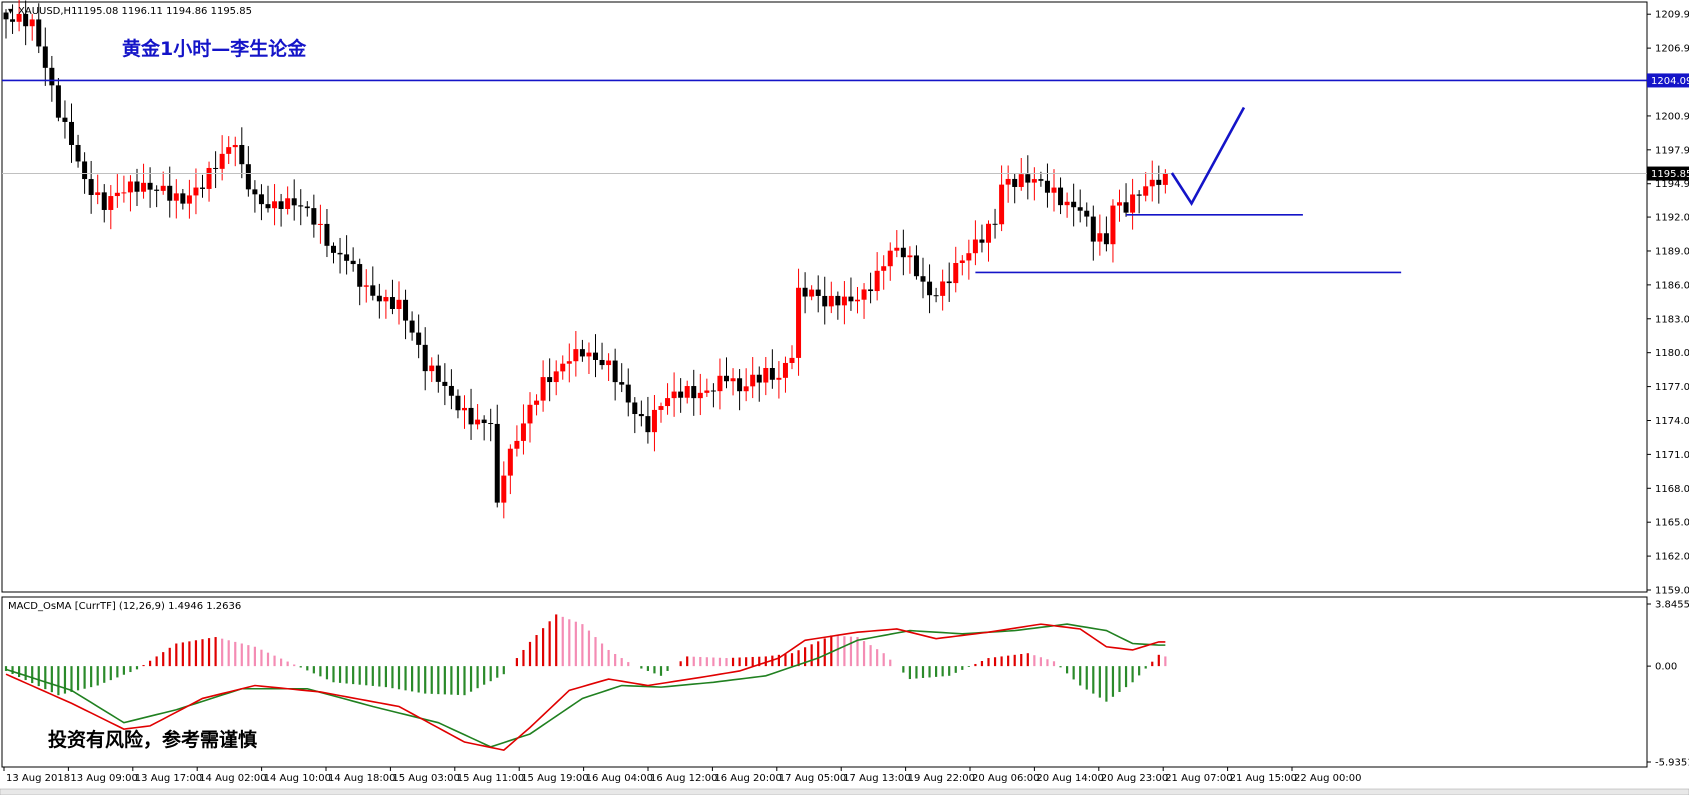  I want to click on macd-axis: 3.8455 0.00 -5.9351, so click(1668, 684).